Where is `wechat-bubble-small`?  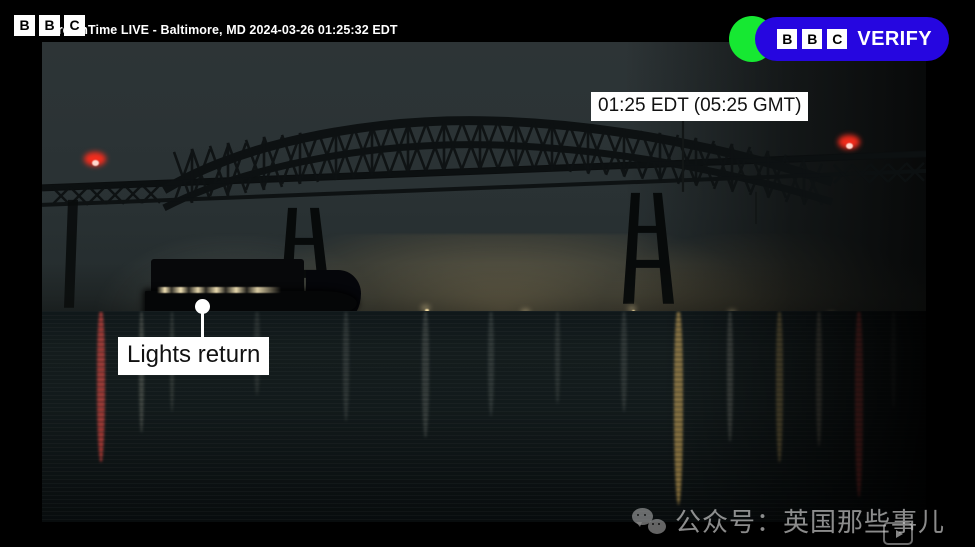
wechat-bubble-small is located at coordinates (656, 526).